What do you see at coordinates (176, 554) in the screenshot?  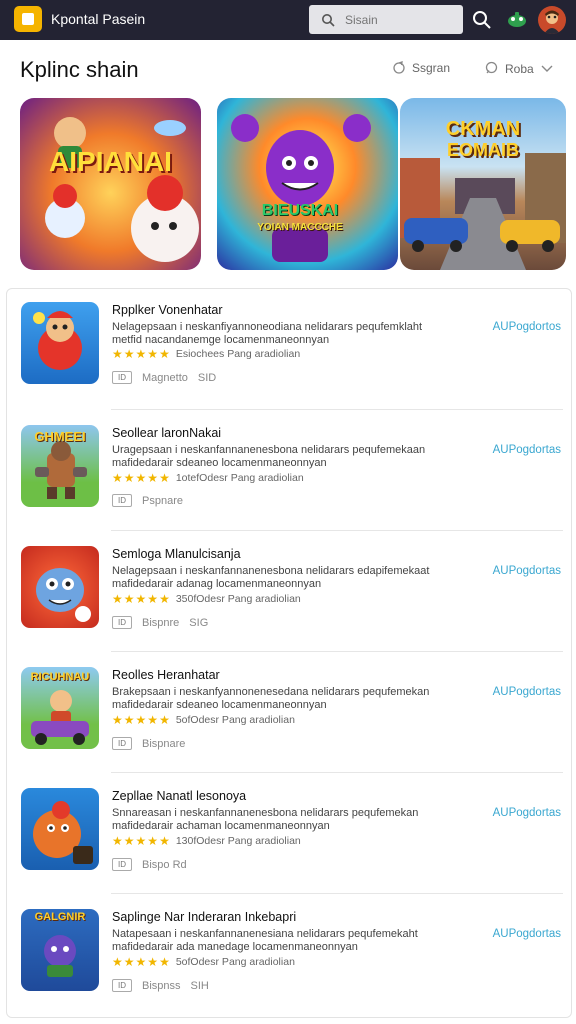 I see `app-title: Semloga Mlanulcisanja` at bounding box center [176, 554].